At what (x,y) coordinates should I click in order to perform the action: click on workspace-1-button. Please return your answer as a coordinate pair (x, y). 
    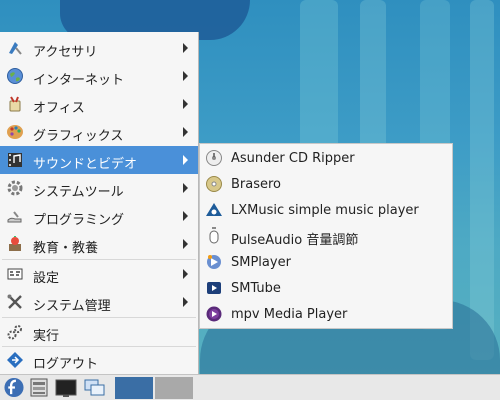
    Looking at the image, I should click on (134, 388).